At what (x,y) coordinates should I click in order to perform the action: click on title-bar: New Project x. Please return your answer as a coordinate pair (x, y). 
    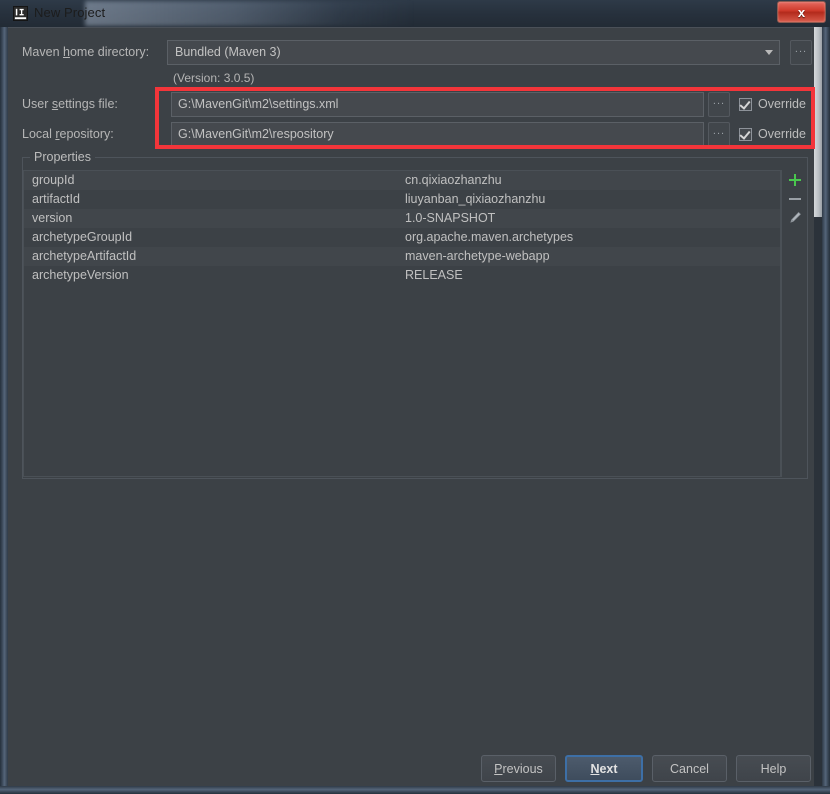
    Looking at the image, I should click on (415, 13).